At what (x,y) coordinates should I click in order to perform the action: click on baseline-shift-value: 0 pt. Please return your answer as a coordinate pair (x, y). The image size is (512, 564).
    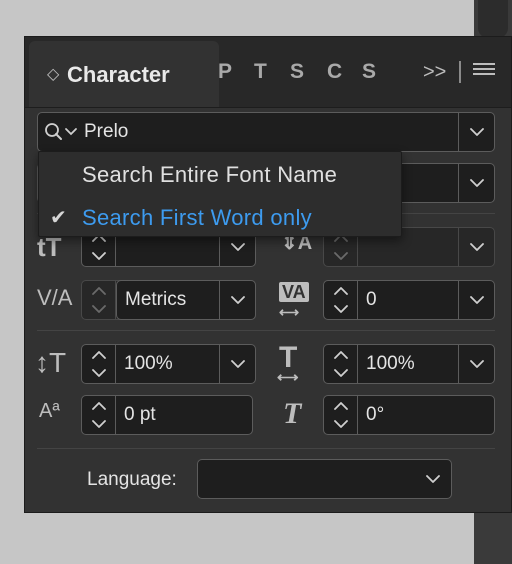
    Looking at the image, I should click on (140, 414).